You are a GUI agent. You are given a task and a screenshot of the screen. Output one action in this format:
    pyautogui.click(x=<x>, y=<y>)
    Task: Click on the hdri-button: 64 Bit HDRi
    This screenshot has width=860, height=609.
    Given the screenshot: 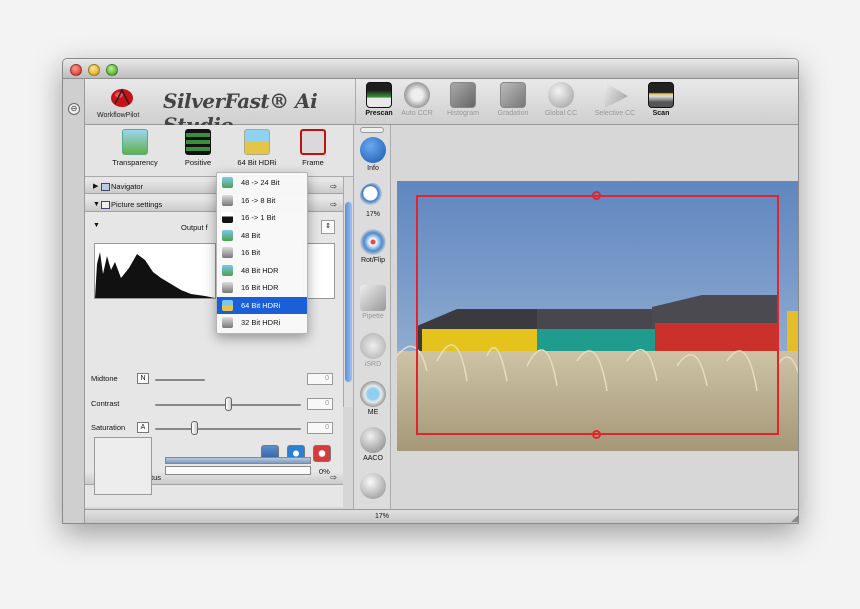 What is the action you would take?
    pyautogui.click(x=257, y=148)
    